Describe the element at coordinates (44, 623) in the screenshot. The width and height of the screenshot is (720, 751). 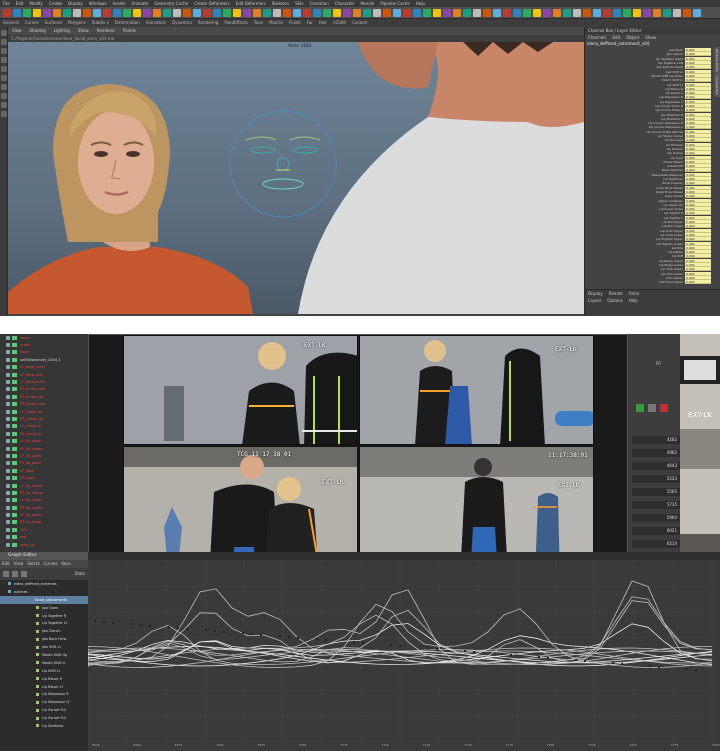
I see `graph-channel-item: Lip Together Lf` at that location.